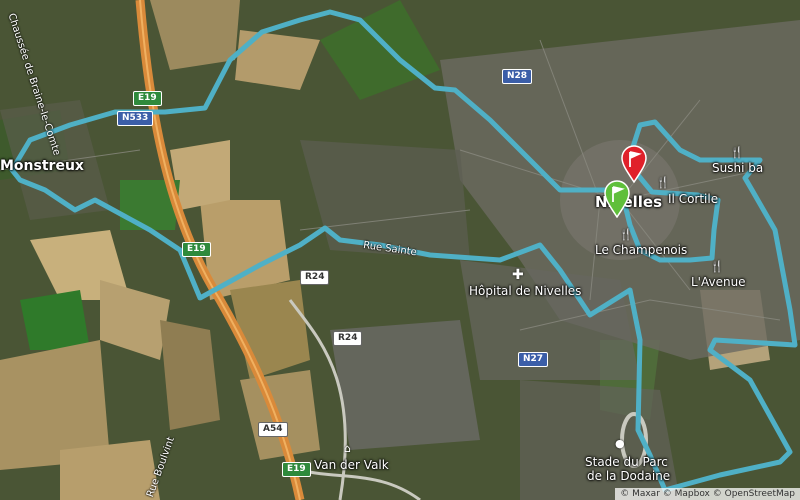 This screenshot has width=800, height=500. What do you see at coordinates (147, 98) in the screenshot?
I see `shield-e19-top: E19` at bounding box center [147, 98].